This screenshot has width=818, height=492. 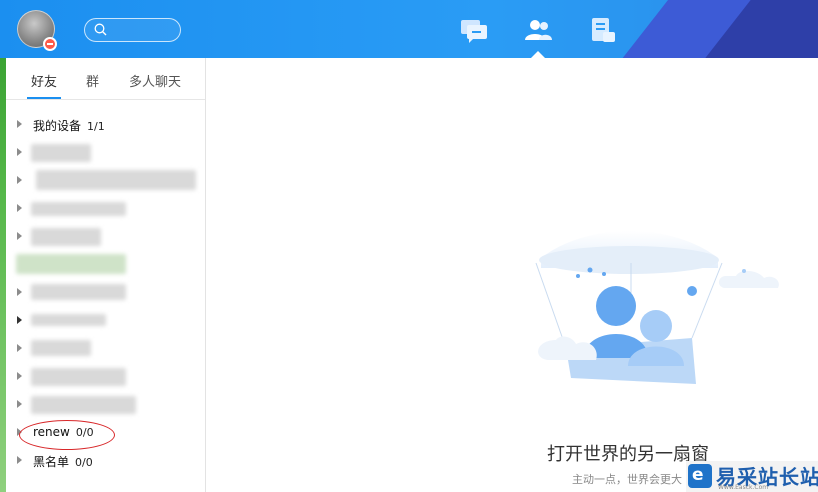 I want to click on search-input, so click(x=132, y=30).